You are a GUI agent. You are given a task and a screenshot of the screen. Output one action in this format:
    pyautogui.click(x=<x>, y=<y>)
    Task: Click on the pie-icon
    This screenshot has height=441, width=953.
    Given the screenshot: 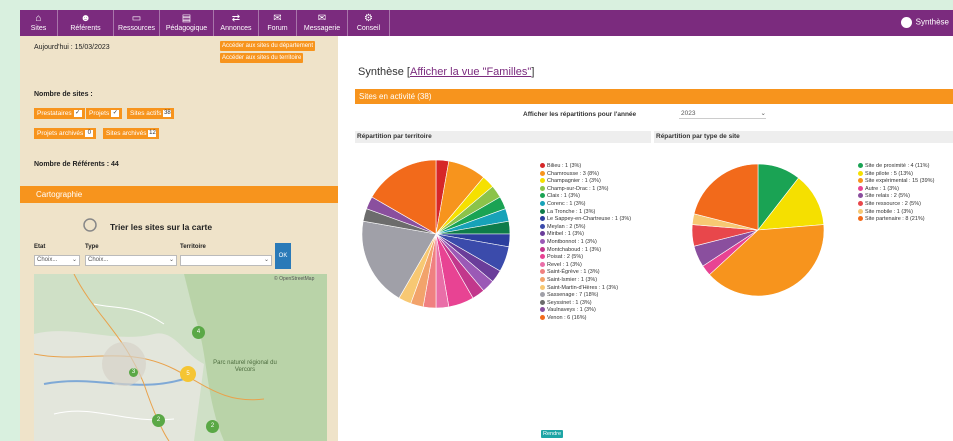 What is the action you would take?
    pyautogui.click(x=906, y=22)
    